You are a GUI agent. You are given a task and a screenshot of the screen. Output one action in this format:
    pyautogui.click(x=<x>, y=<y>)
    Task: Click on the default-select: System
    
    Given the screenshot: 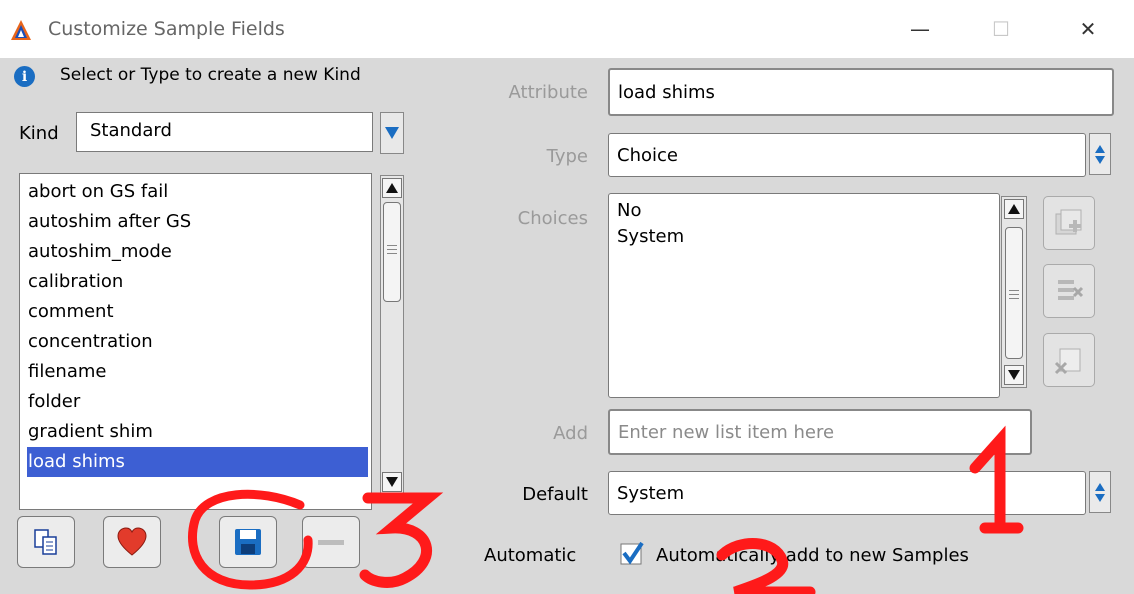 What is the action you would take?
    pyautogui.click(x=847, y=493)
    